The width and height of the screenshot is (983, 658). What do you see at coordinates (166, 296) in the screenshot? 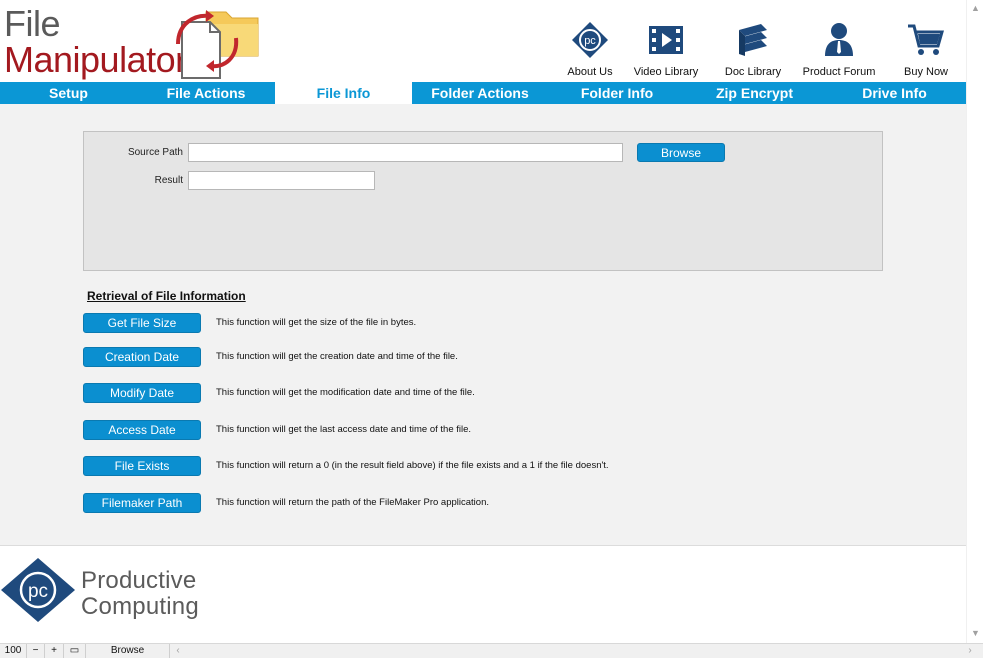
I see `section-title: Retrieval of File Information` at bounding box center [166, 296].